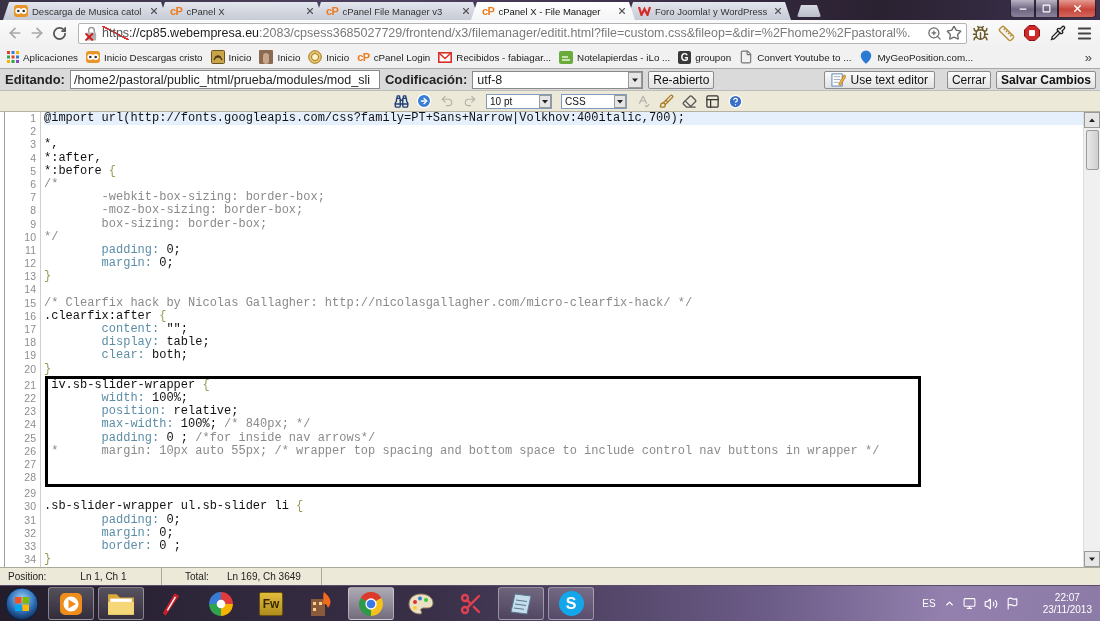 The image size is (1100, 621). I want to click on line-number: 4, so click(33, 158).